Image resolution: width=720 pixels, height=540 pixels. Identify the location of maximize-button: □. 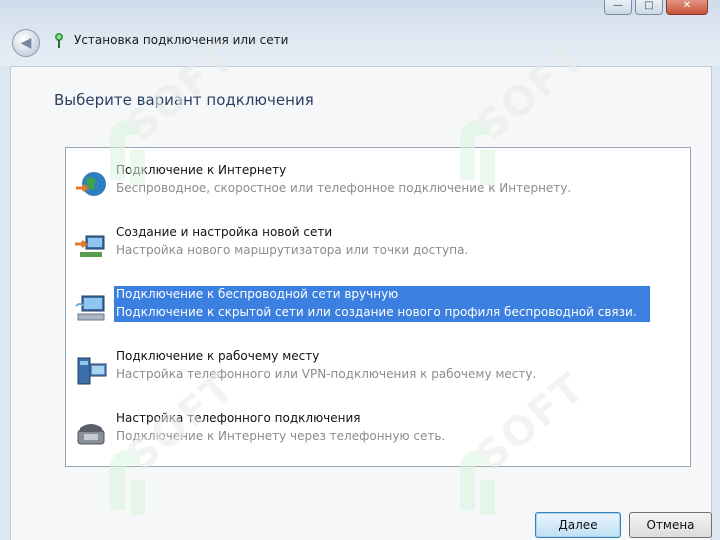
(649, 7).